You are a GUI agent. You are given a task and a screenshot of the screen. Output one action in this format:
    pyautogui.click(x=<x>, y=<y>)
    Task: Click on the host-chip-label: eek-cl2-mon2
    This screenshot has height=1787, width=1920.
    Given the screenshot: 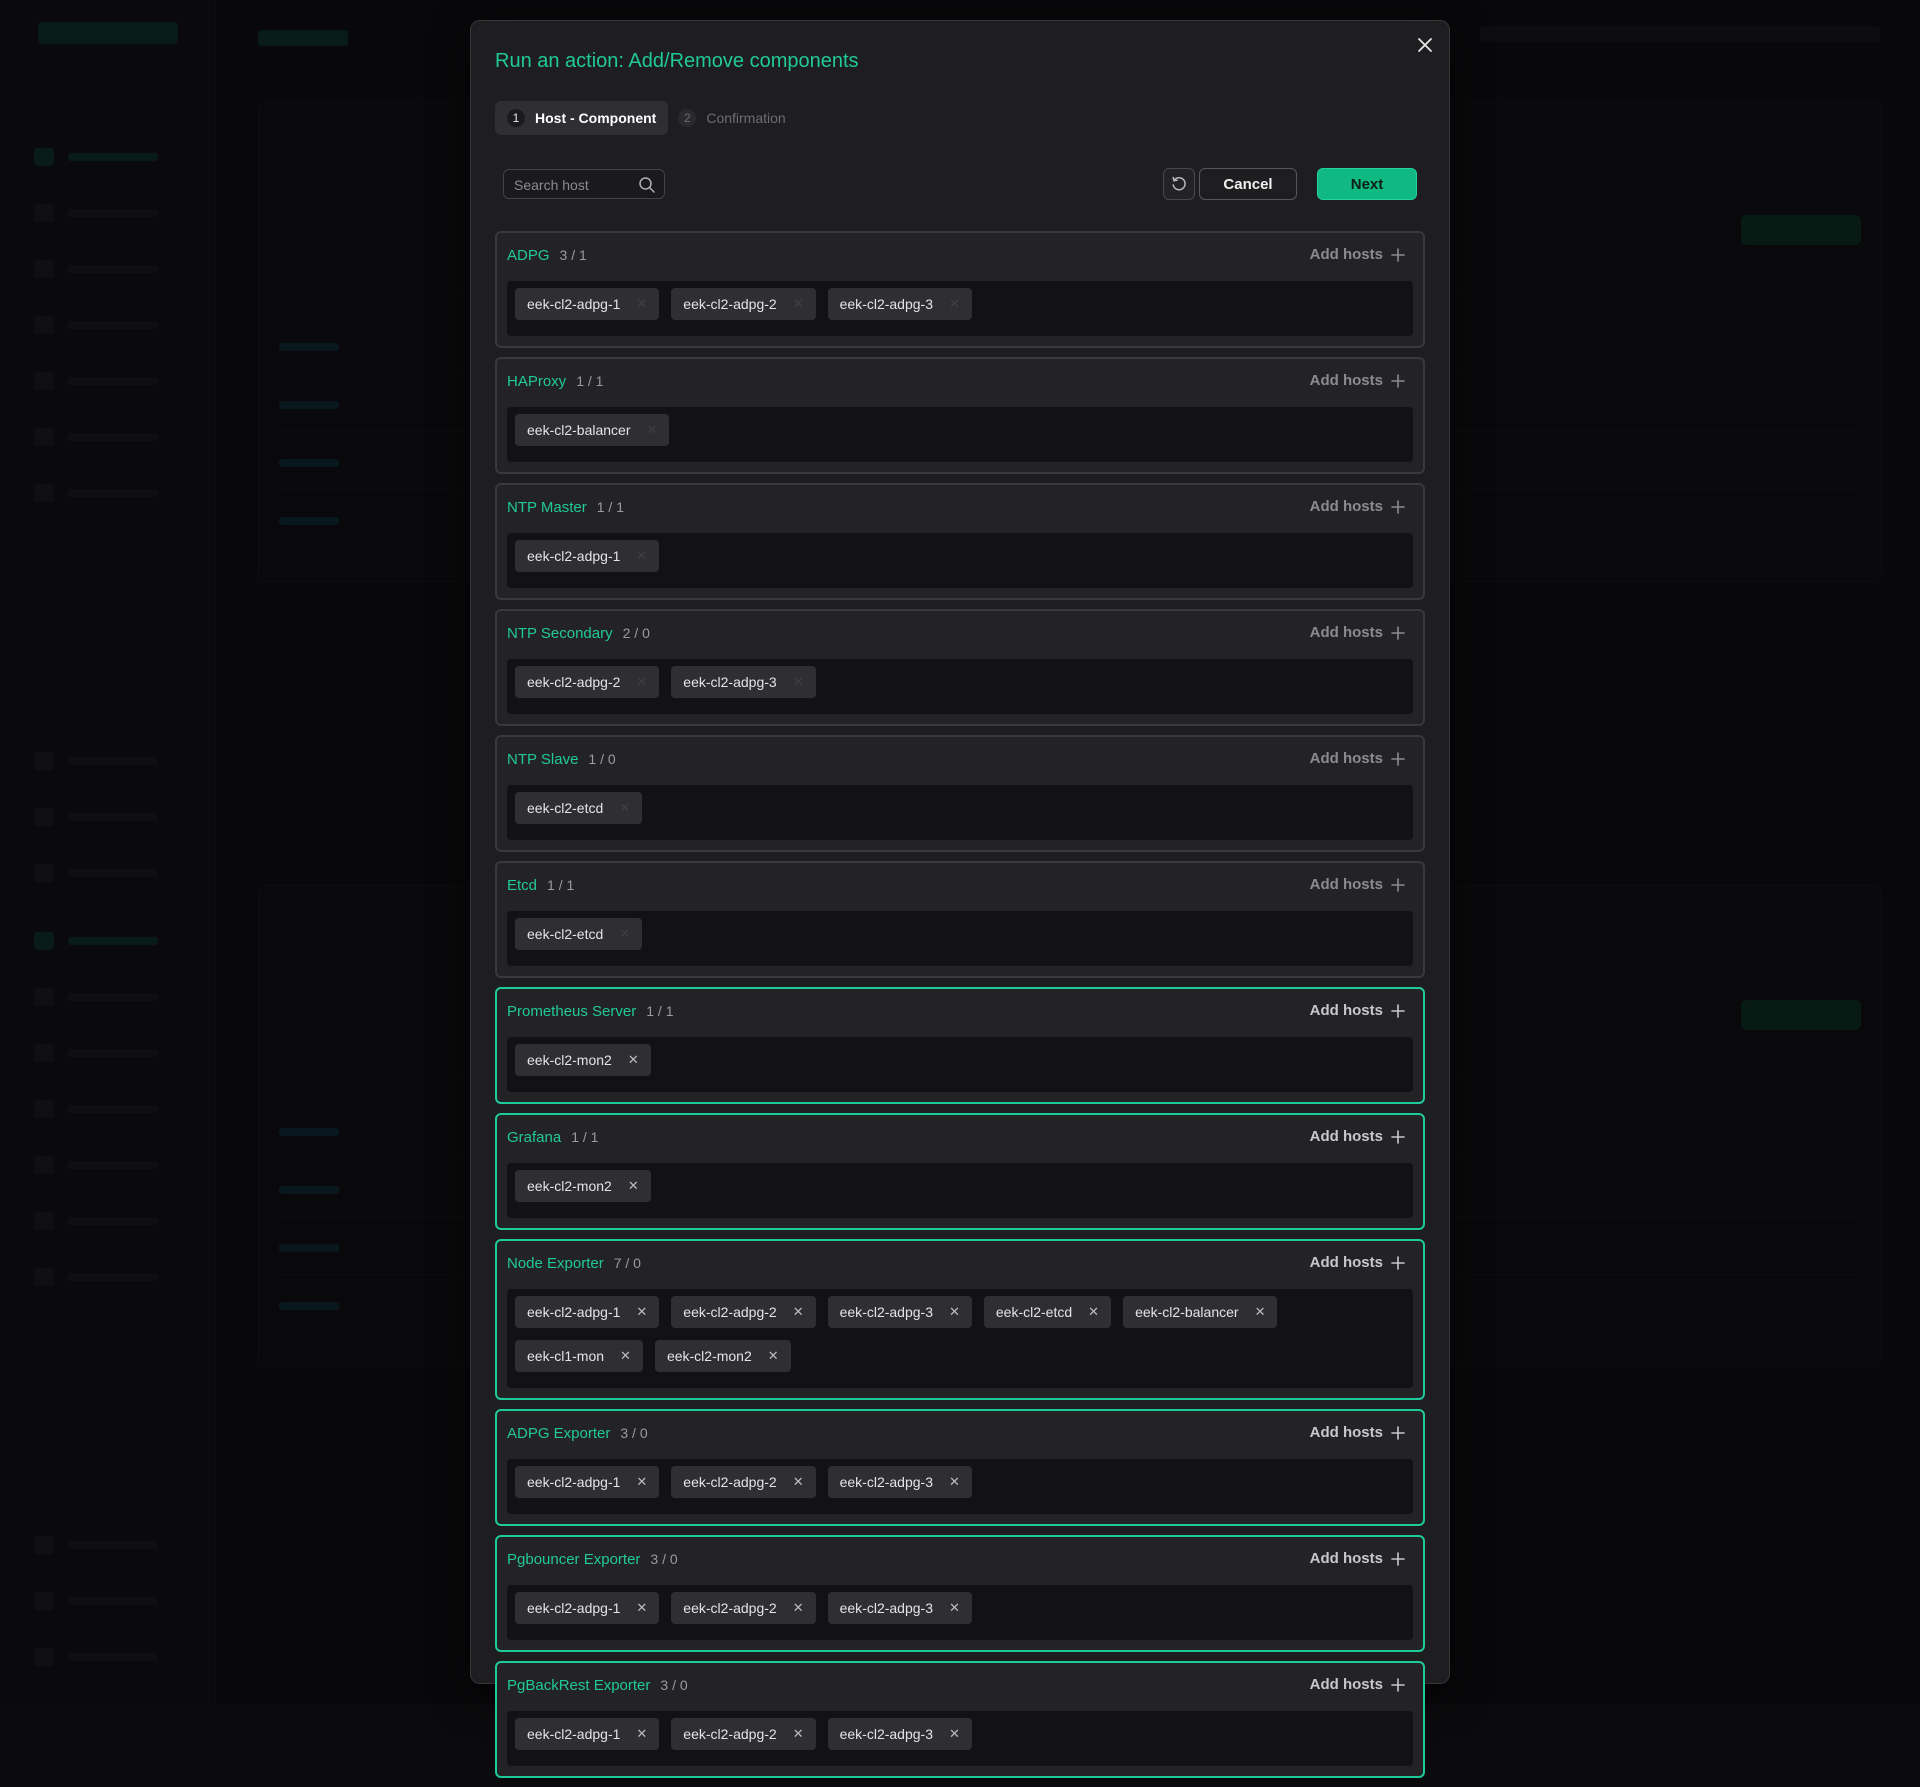 What is the action you would take?
    pyautogui.click(x=569, y=1186)
    